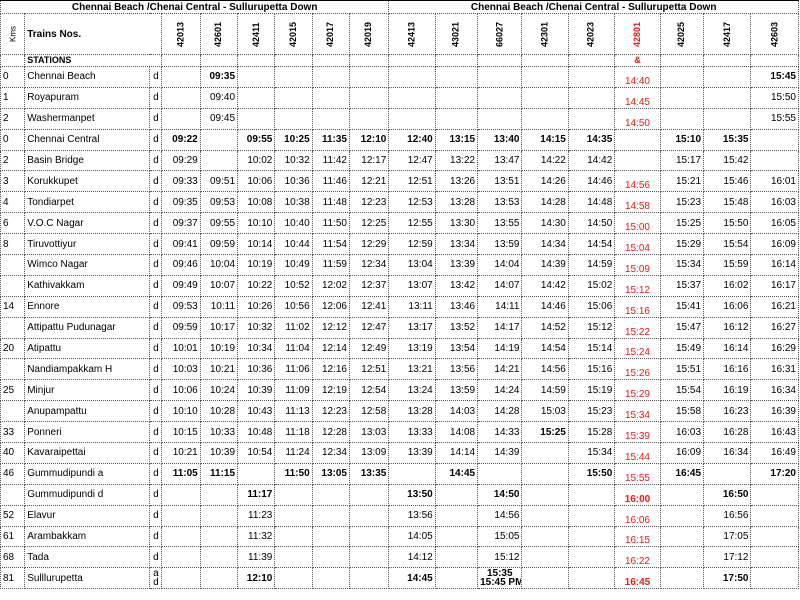 This screenshot has height=600, width=800. What do you see at coordinates (13, 348) in the screenshot?
I see `km-cell: 20` at bounding box center [13, 348].